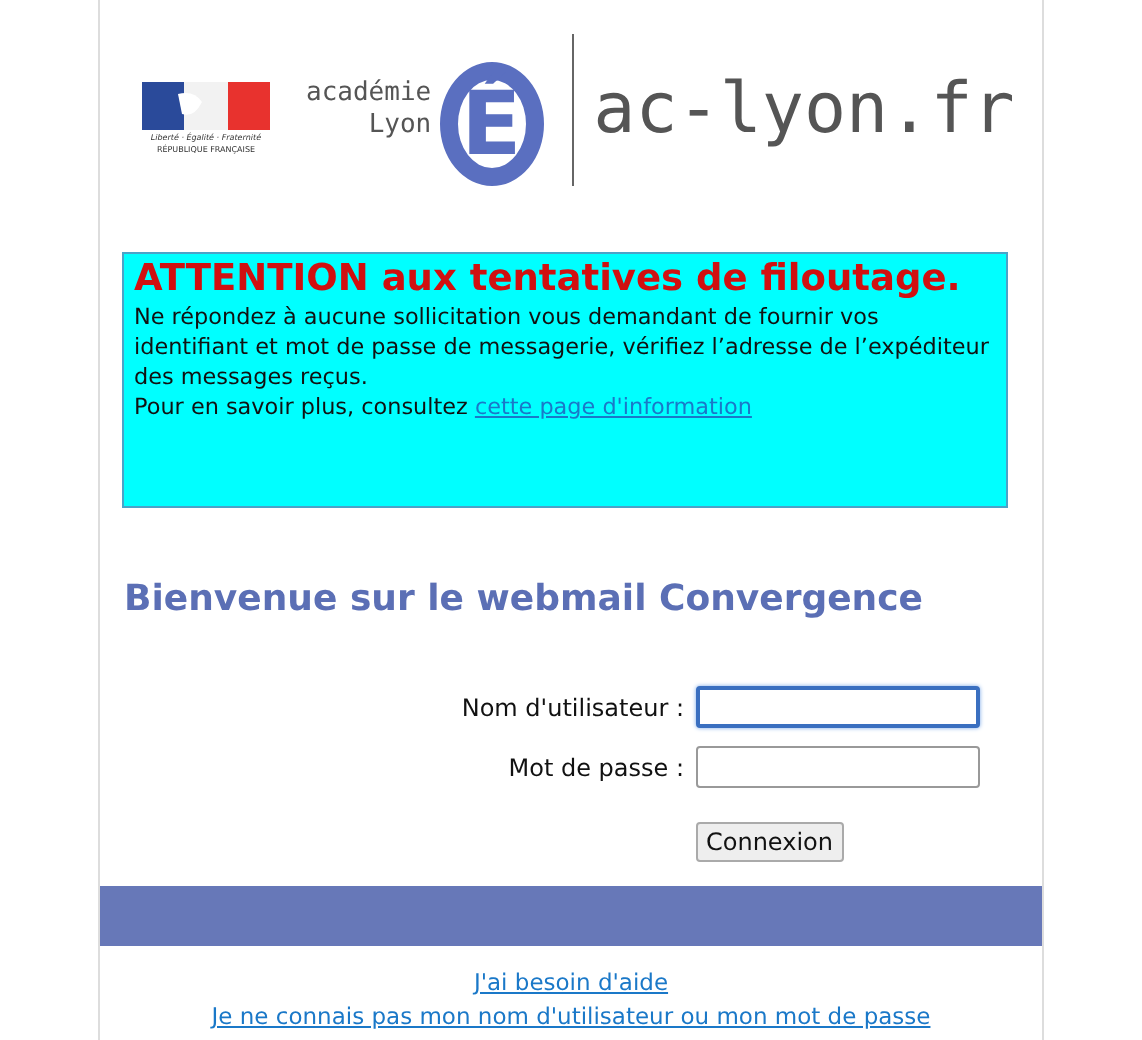 Image resolution: width=1142 pixels, height=1040 pixels. Describe the element at coordinates (571, 1016) in the screenshot. I see `help-link: Je ne connais pas mon nom d'utilisateur ou mon mot de passe` at that location.